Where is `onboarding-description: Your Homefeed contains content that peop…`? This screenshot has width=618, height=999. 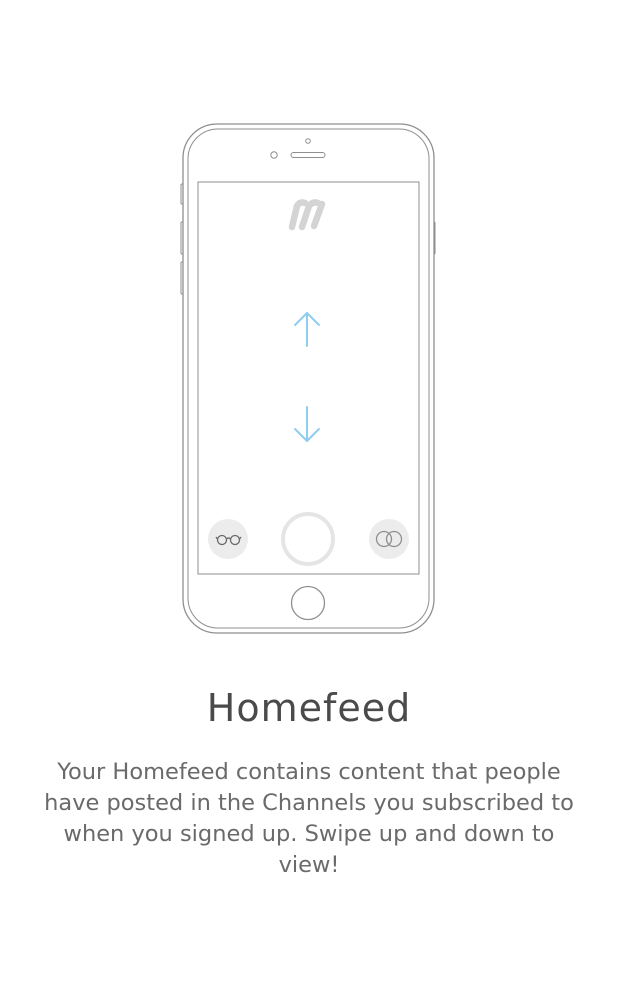 onboarding-description: Your Homefeed contains content that peop… is located at coordinates (309, 818).